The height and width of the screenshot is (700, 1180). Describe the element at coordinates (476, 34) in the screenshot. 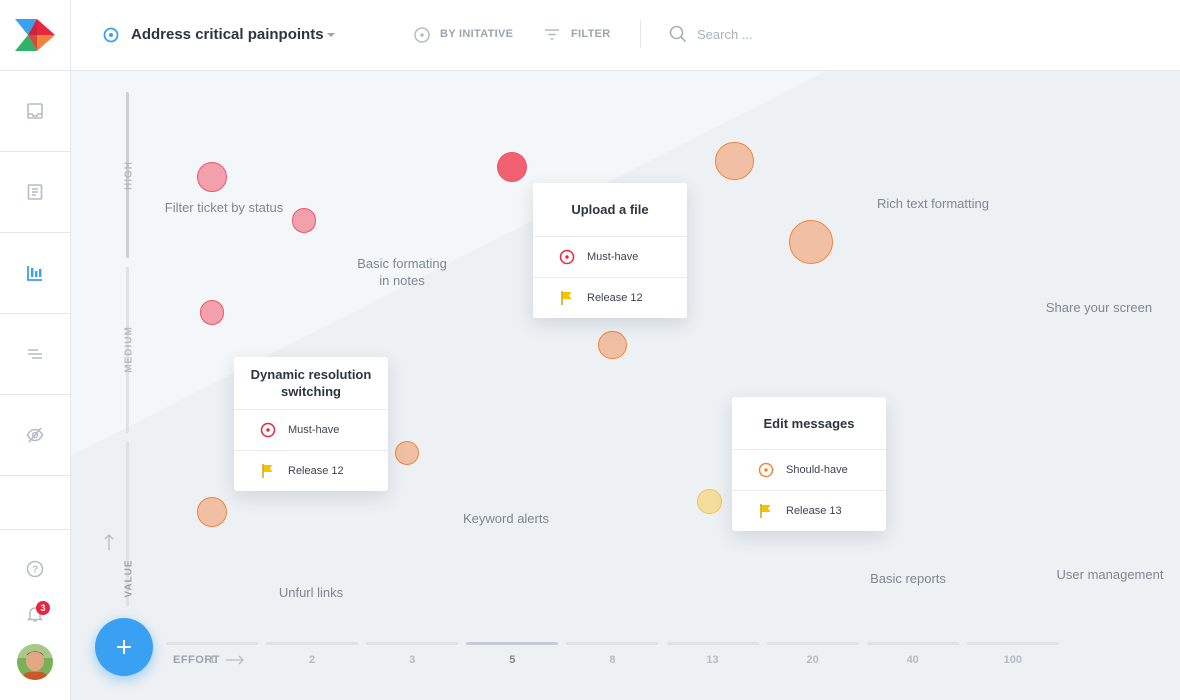

I see `group-by-button: BY INITATIVE` at that location.